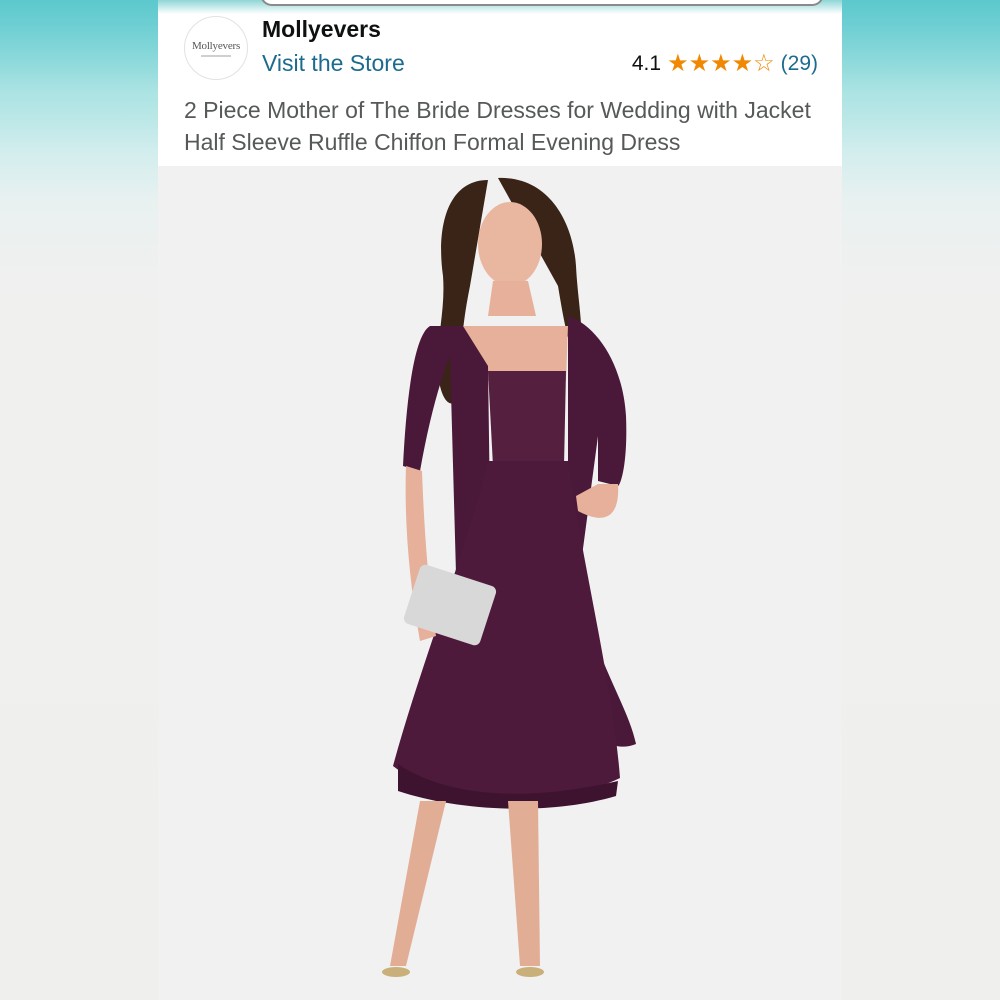 Image resolution: width=1000 pixels, height=1000 pixels. Describe the element at coordinates (764, 63) in the screenshot. I see `star-empty-icon: ☆` at that location.